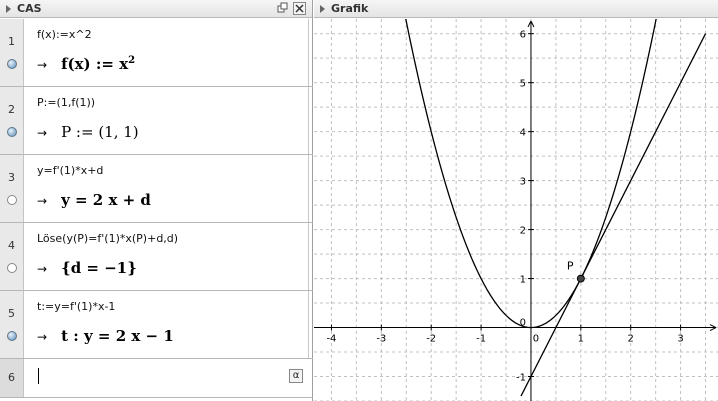 This screenshot has height=401, width=718. I want to click on cas-output: → {d = −1}, so click(87, 268).